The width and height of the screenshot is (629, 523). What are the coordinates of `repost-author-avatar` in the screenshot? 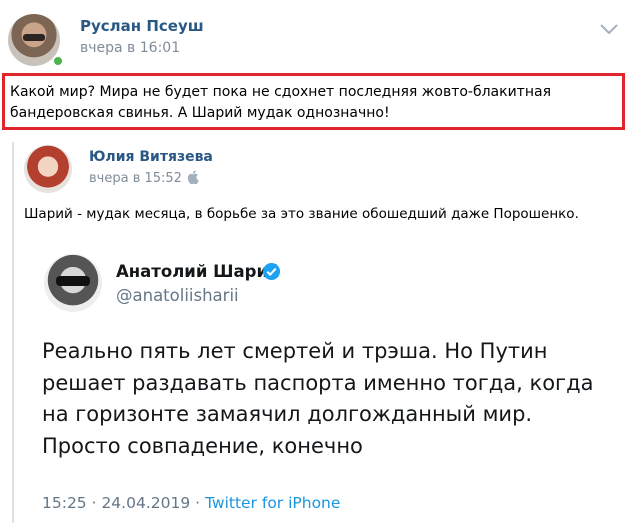 It's located at (48, 169).